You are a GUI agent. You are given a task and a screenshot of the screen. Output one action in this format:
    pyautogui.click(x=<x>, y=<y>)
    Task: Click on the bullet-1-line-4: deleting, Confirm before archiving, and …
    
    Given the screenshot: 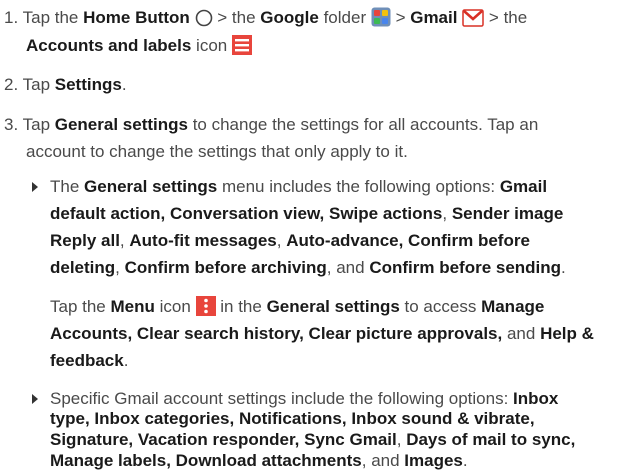 What is the action you would take?
    pyautogui.click(x=308, y=267)
    